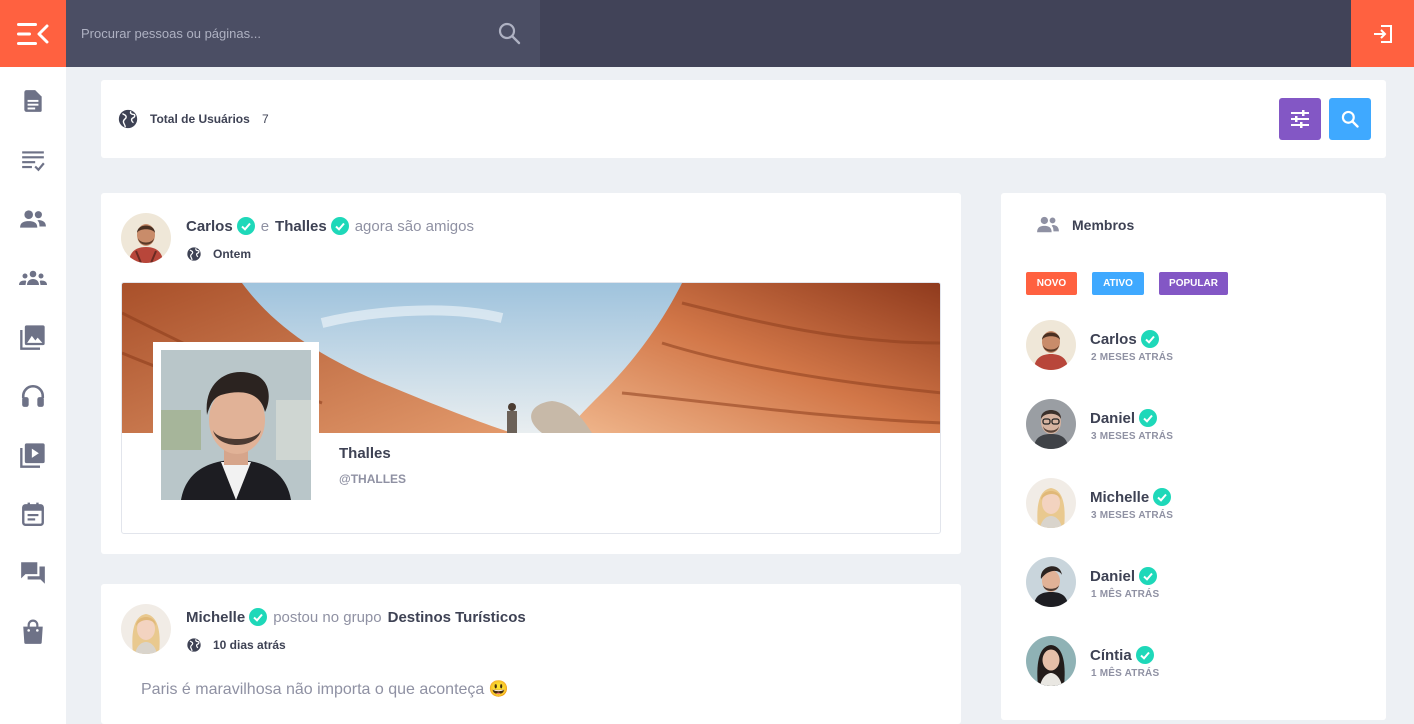 Image resolution: width=1414 pixels, height=724 pixels. What do you see at coordinates (1196, 424) in the screenshot?
I see `member-item: Daniel 3 MESES ATRÁS` at bounding box center [1196, 424].